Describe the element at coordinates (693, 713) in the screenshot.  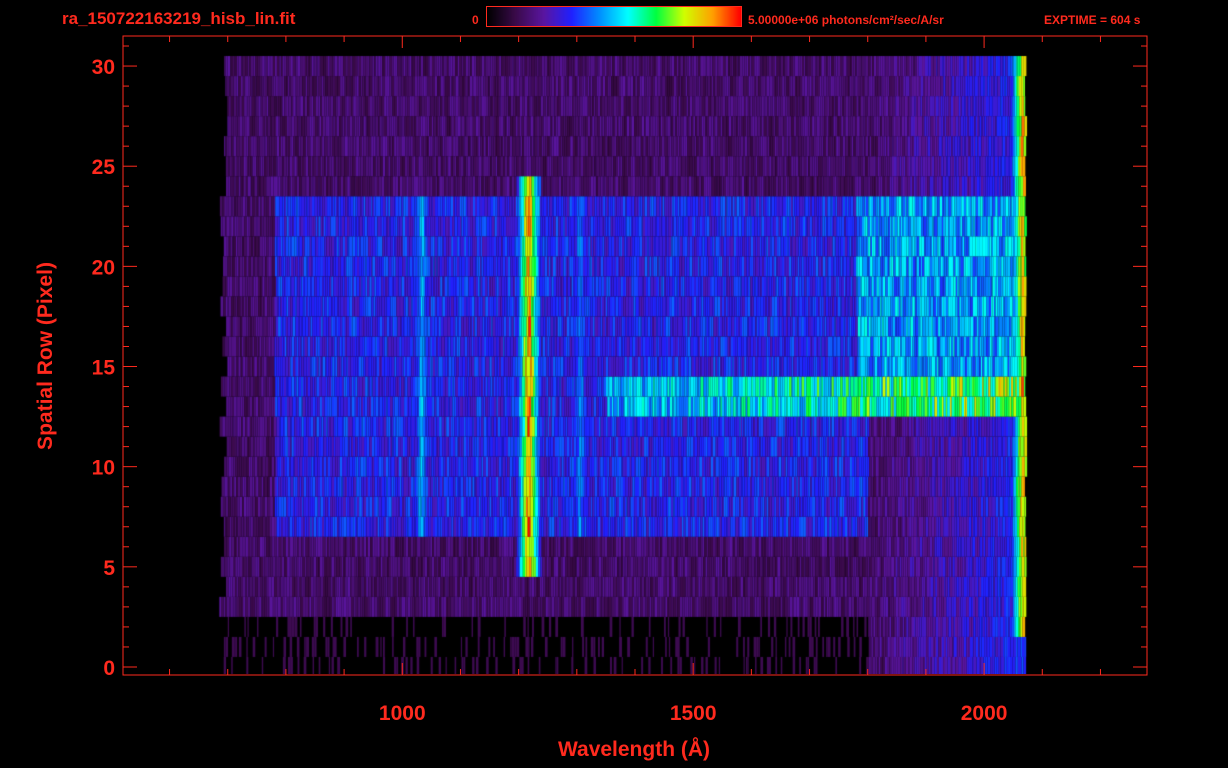
I see `x-tick-label: 1500` at that location.